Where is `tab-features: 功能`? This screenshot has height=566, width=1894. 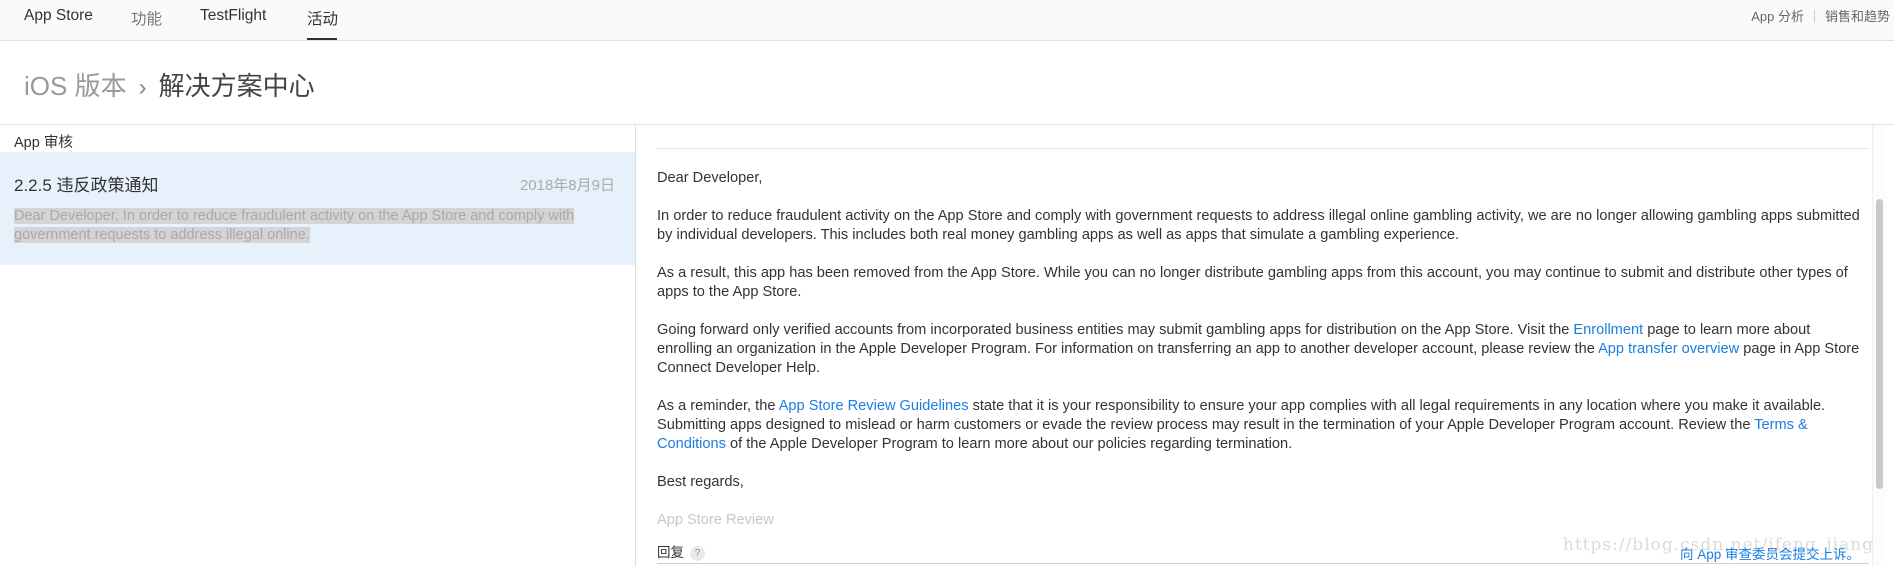
tab-features: 功能 is located at coordinates (146, 18).